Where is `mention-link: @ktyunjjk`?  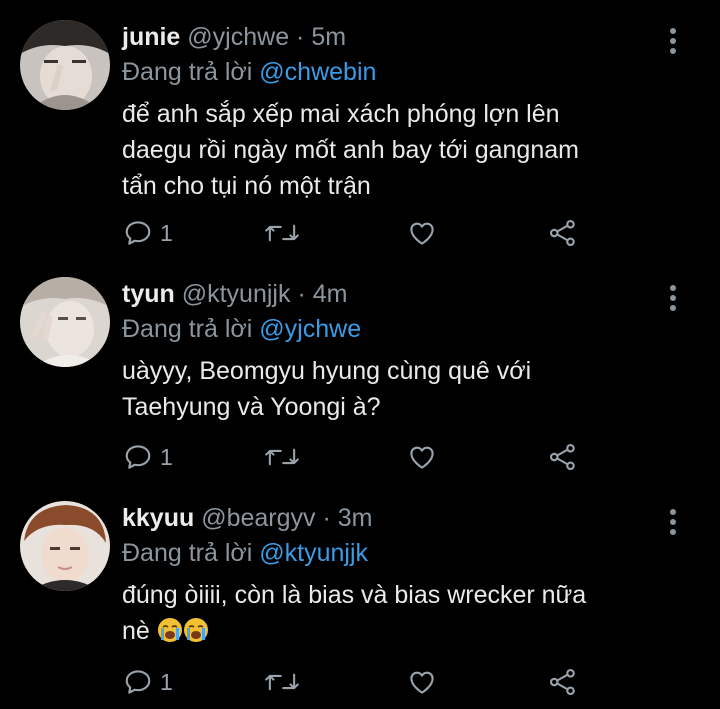
mention-link: @ktyunjjk is located at coordinates (313, 553).